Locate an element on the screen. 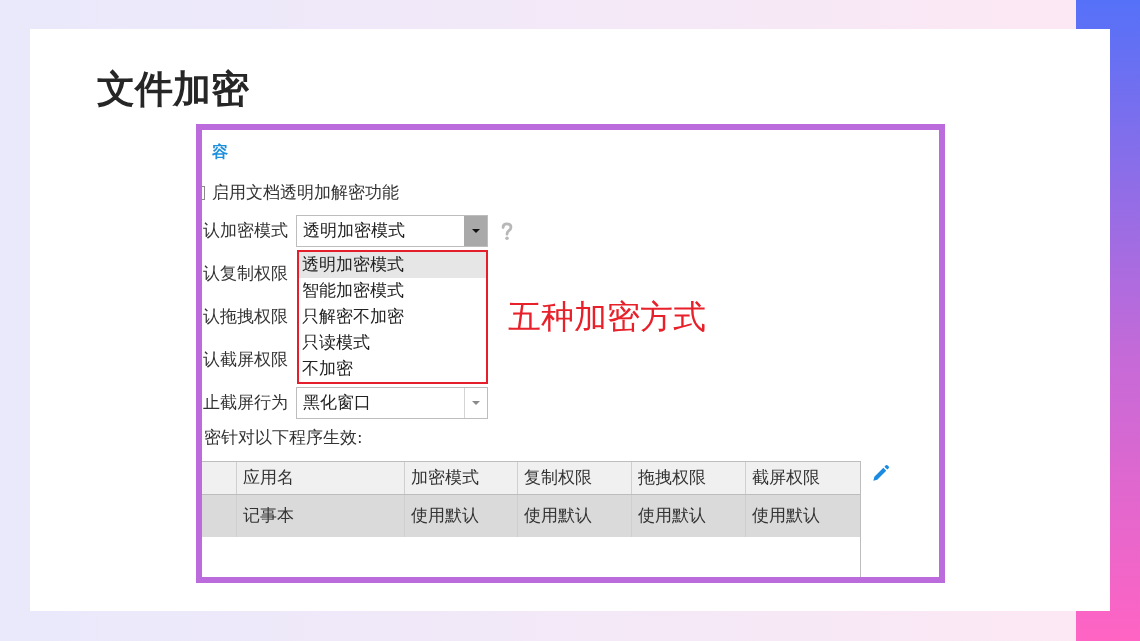 This screenshot has height=641, width=1140. dropdown-option: 透明加密模式 is located at coordinates (392, 265).